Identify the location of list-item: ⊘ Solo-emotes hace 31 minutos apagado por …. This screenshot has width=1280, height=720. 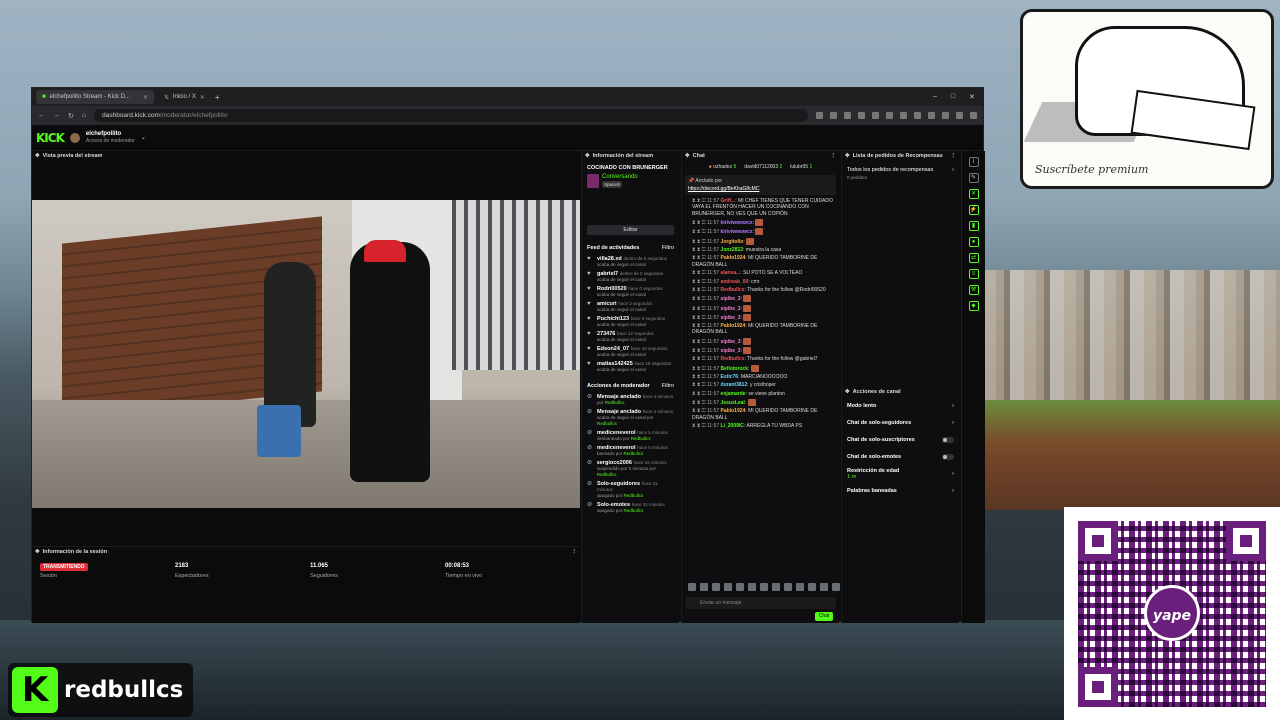
(630, 508).